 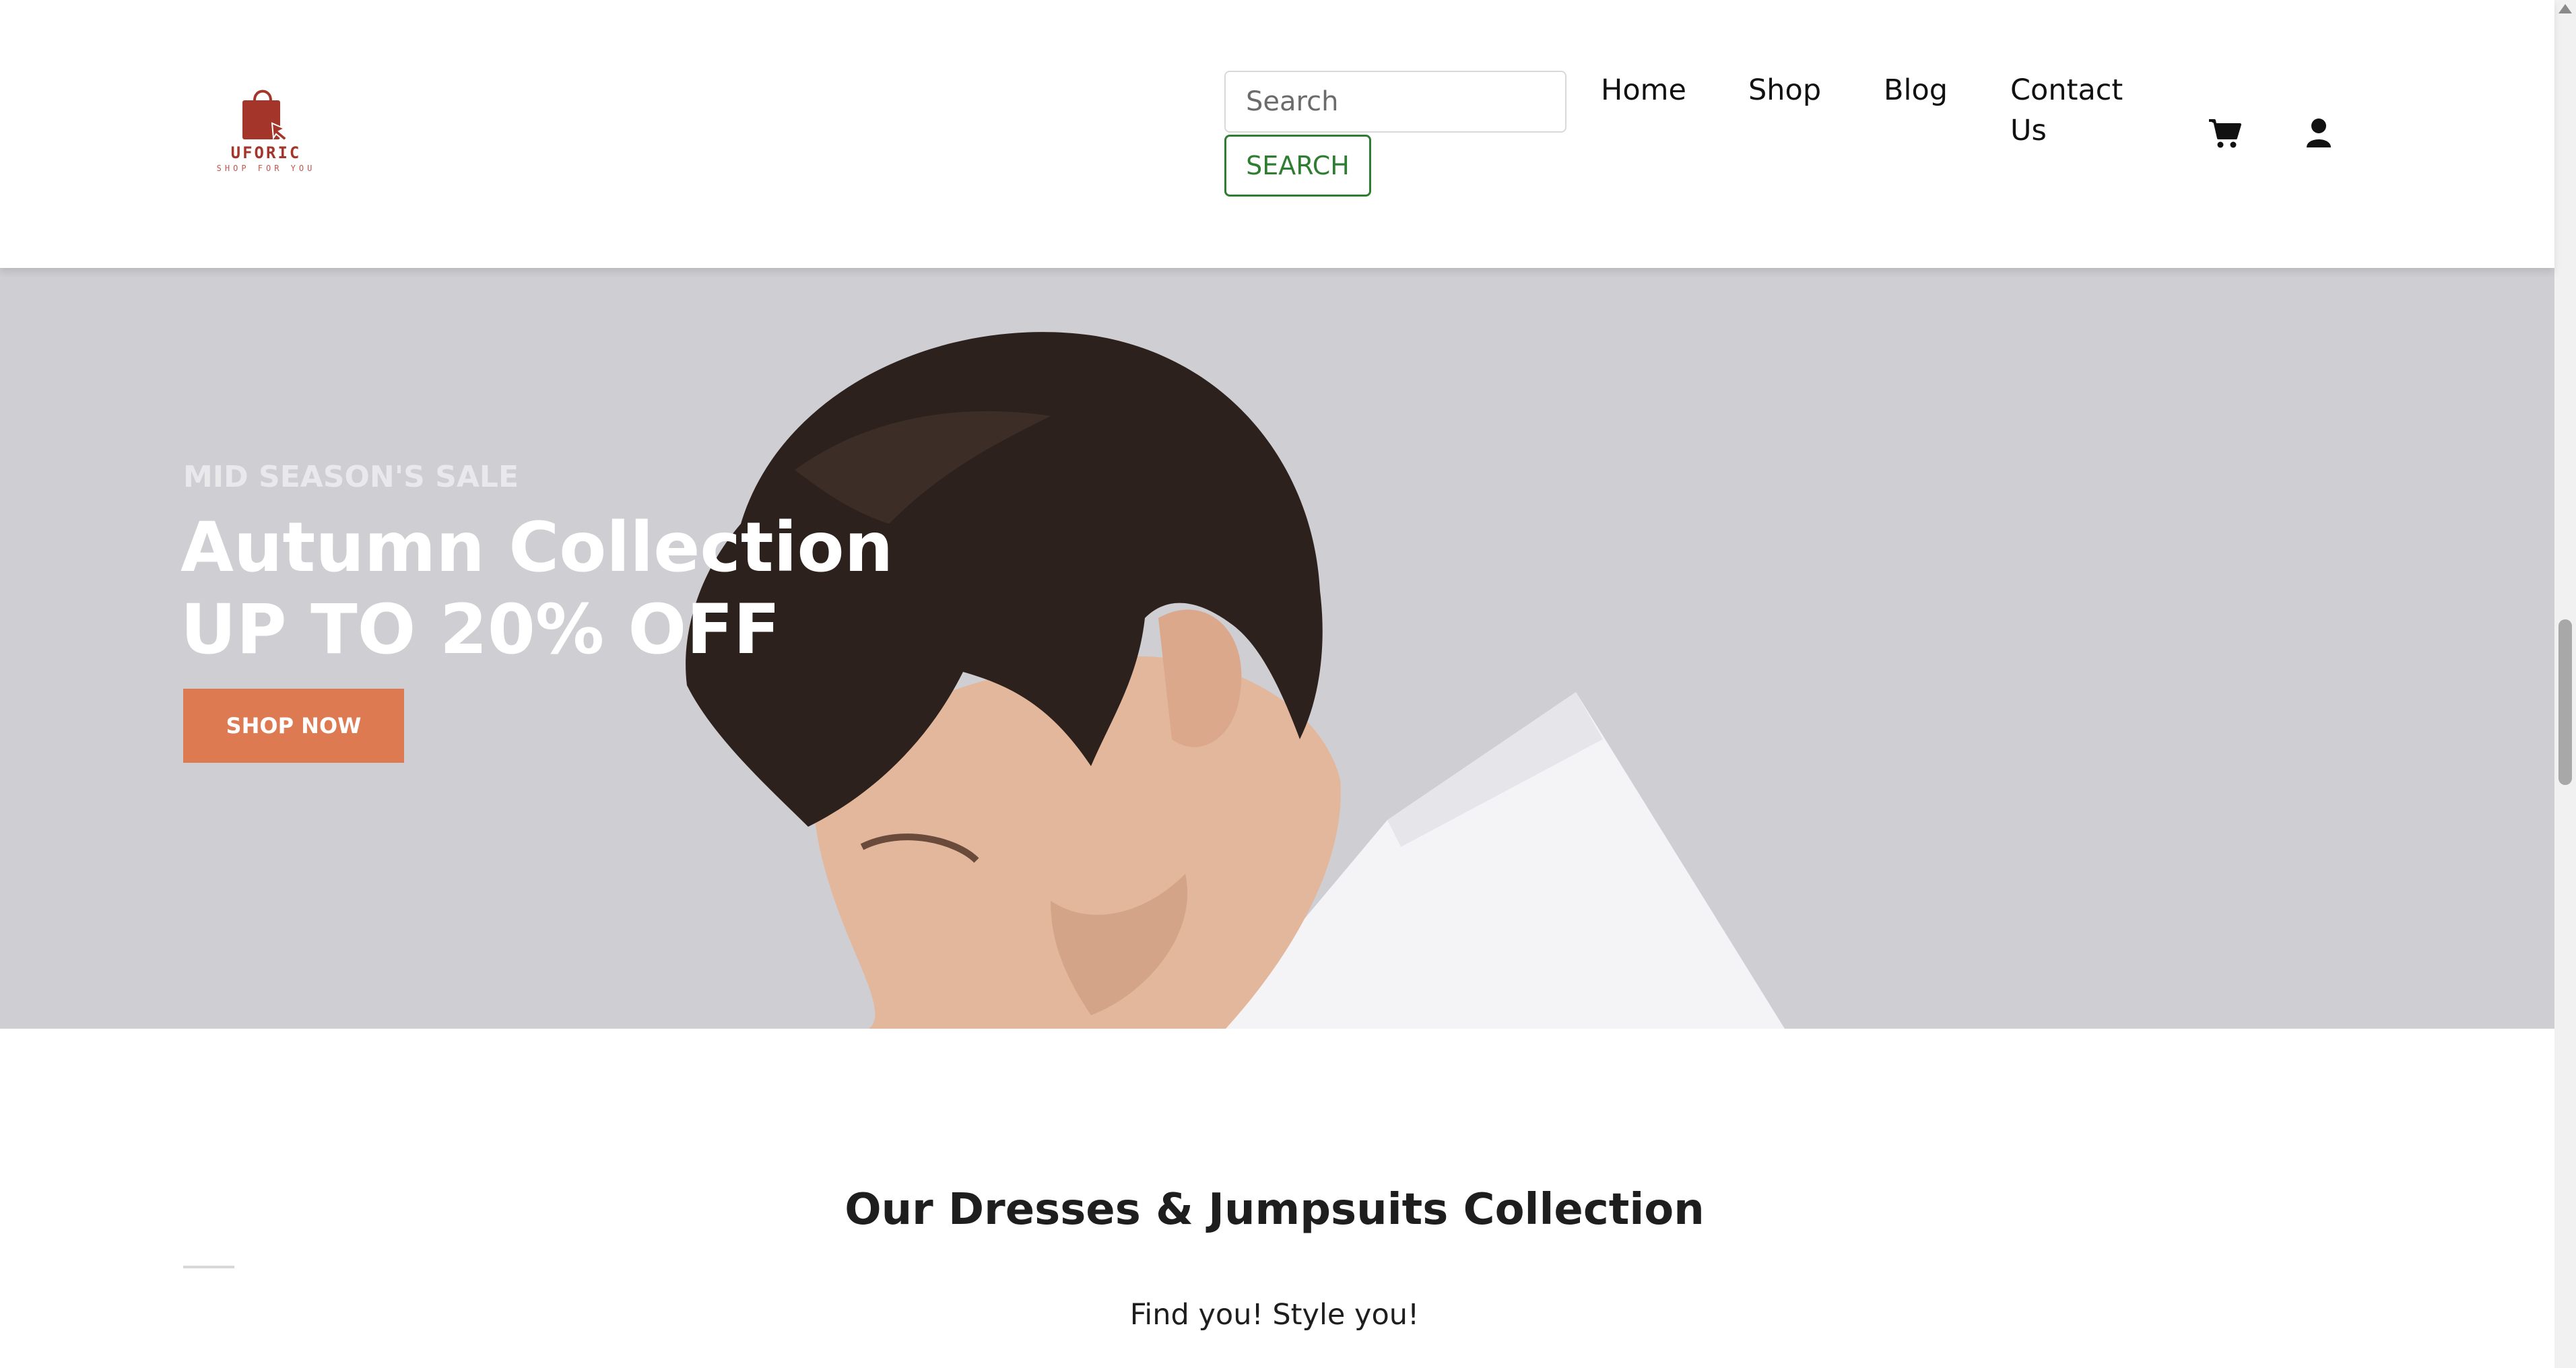 I want to click on hero-title-line1: Autumn Collection, so click(x=537, y=548).